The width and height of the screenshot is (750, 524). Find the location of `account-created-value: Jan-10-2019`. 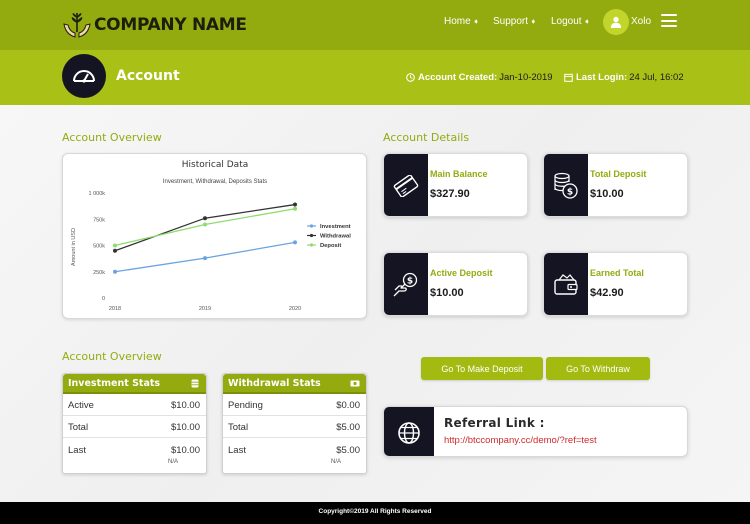

account-created-value: Jan-10-2019 is located at coordinates (526, 77).